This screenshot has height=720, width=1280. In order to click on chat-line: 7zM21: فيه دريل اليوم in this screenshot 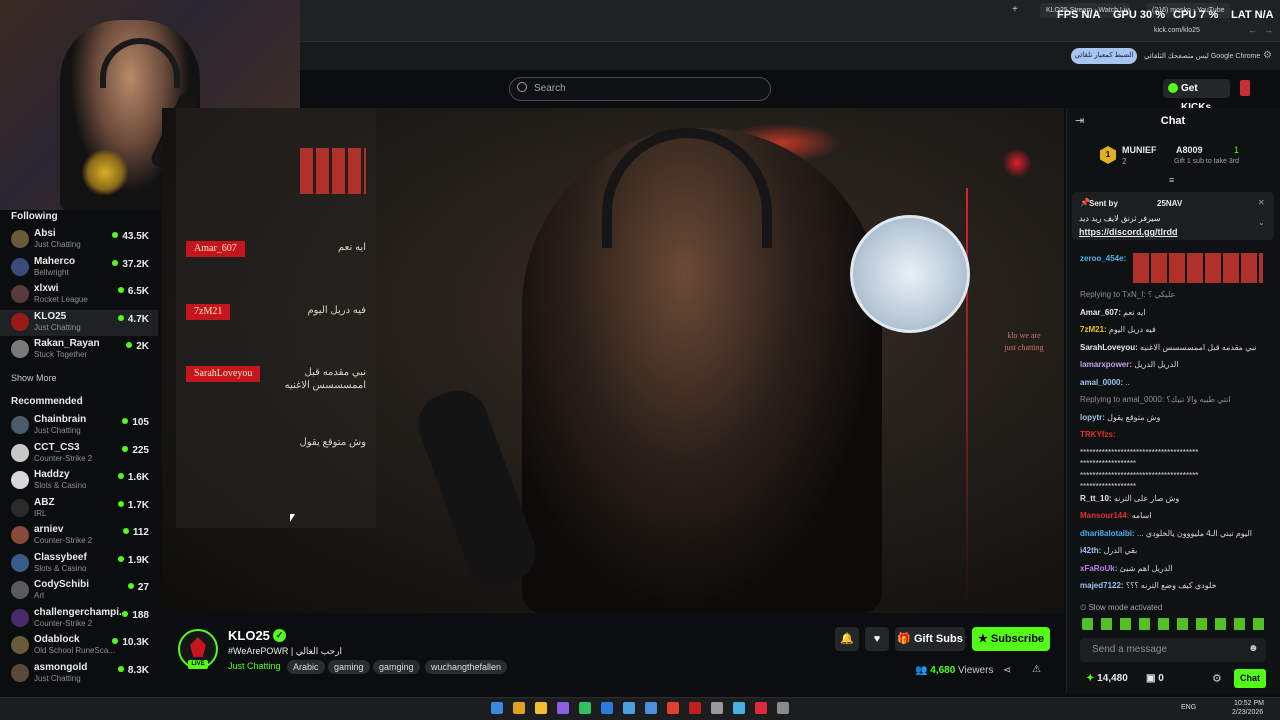, I will do `click(1173, 329)`.